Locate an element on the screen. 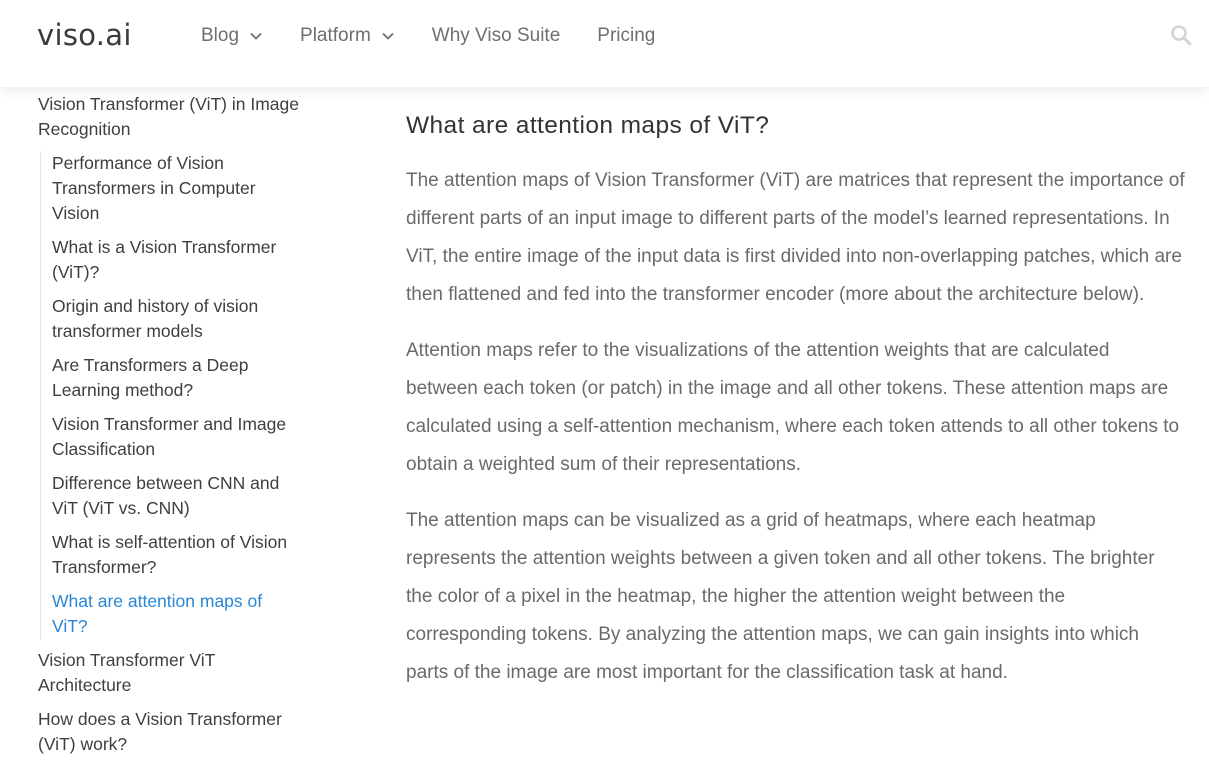  toc-item-deep-learning: Are Transformers a Deep Learning method? is located at coordinates (176, 378).